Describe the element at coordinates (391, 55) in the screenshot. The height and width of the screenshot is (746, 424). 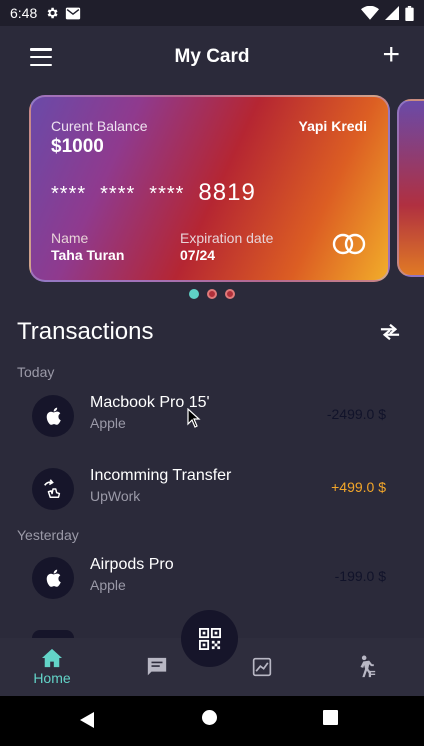
I see `add-card-button: +` at that location.